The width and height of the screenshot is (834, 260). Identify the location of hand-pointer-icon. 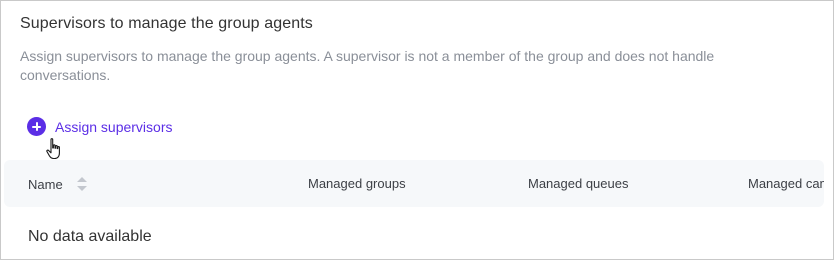
(53, 149).